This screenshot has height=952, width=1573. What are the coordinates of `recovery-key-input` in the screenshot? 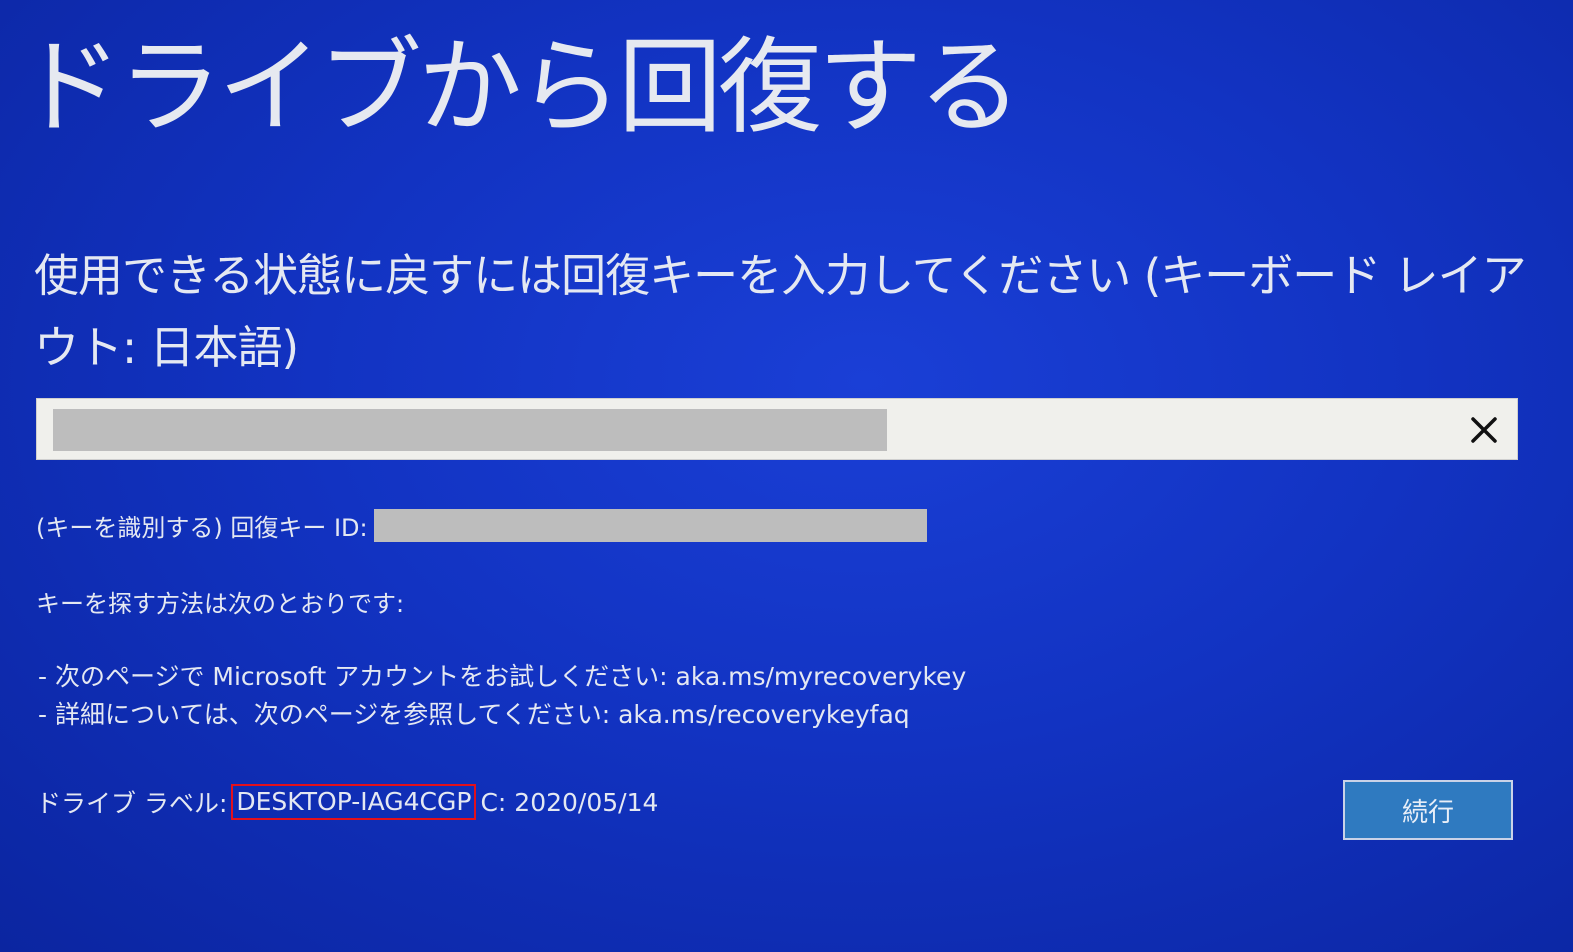 It's located at (470, 430).